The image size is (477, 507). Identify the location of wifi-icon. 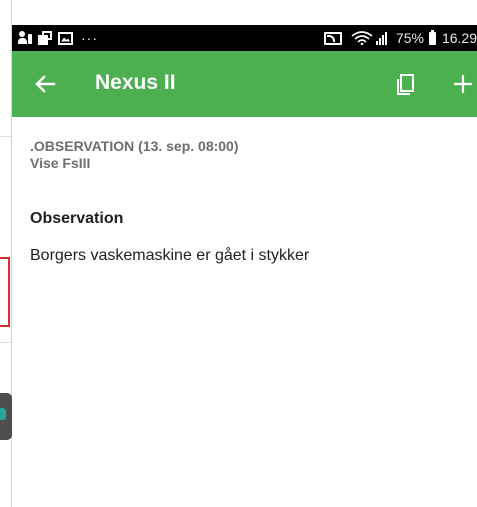
(362, 38).